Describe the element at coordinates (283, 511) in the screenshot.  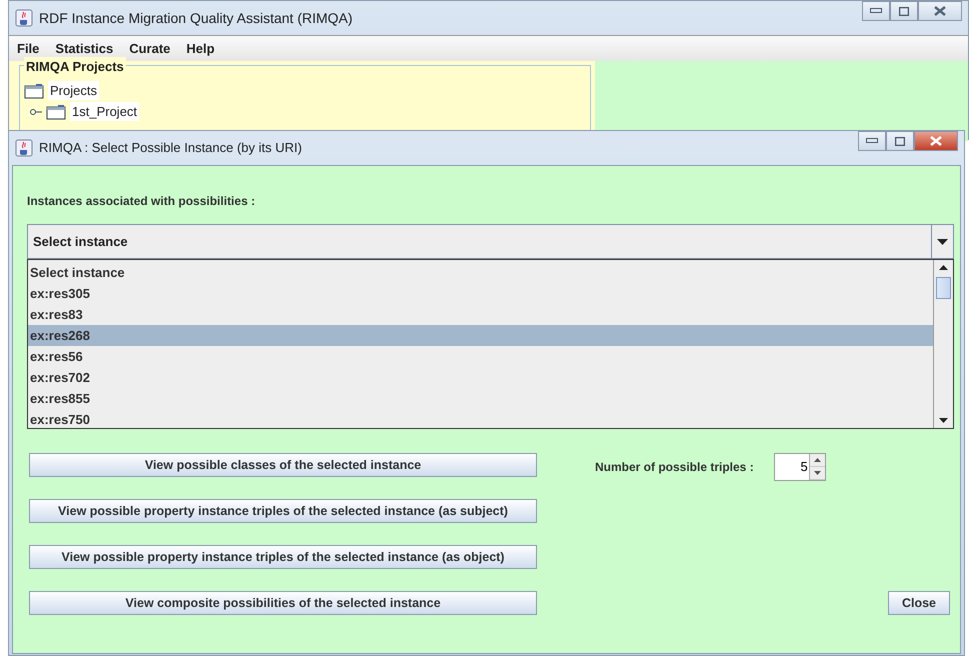
I see `action-button: View possible property instance triples of the selected instance (as subject)` at that location.